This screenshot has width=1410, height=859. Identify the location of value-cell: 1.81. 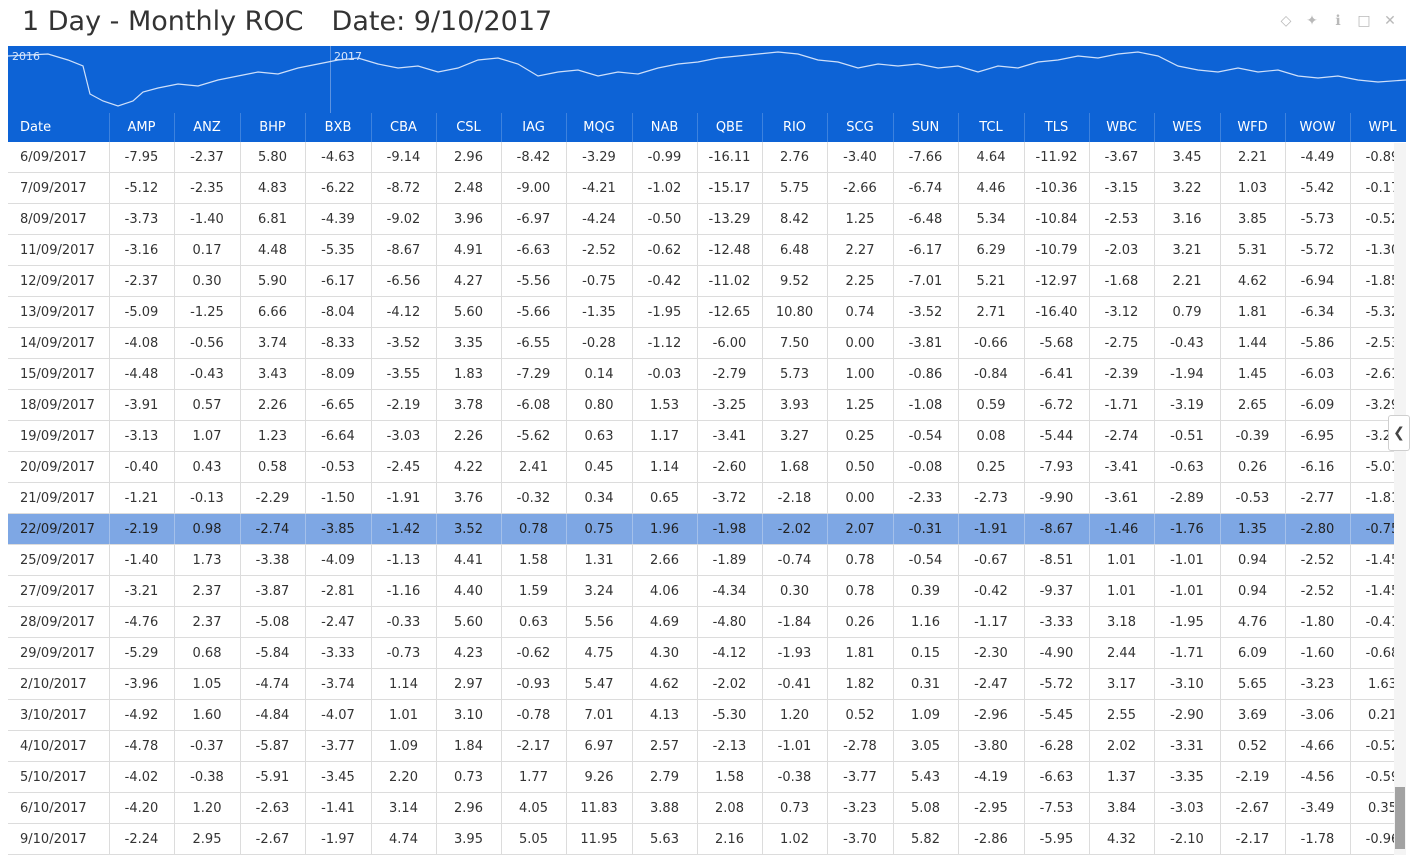
(1253, 312).